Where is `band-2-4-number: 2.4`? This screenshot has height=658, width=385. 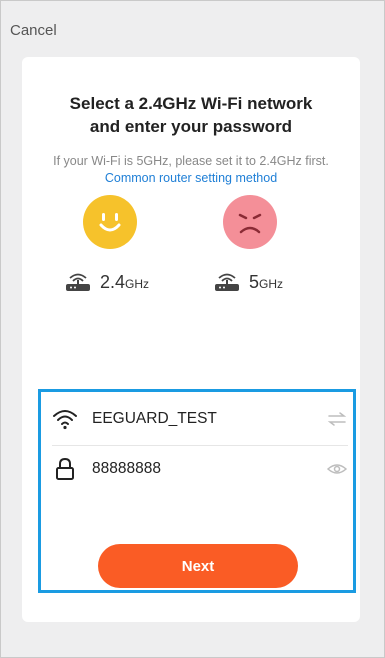 band-2-4-number: 2.4 is located at coordinates (113, 281).